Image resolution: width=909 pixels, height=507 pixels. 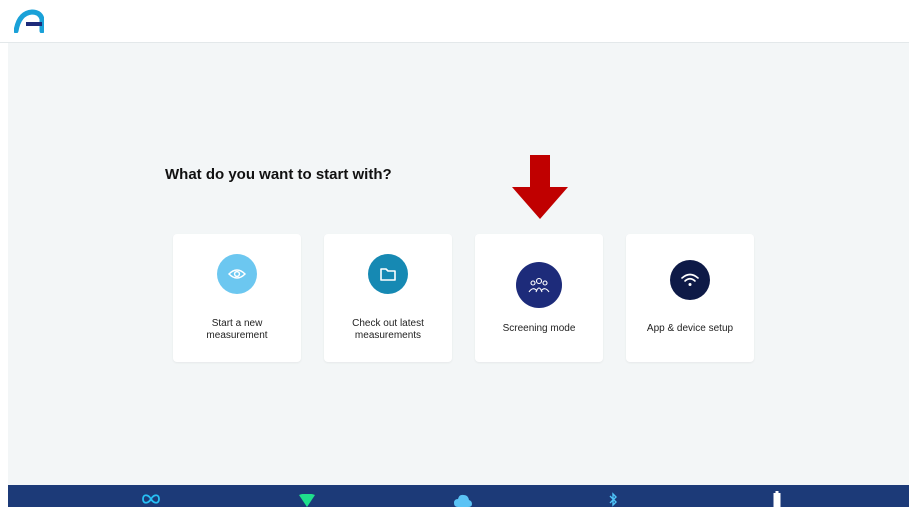 What do you see at coordinates (237, 329) in the screenshot?
I see `card-label: Start a new measurement` at bounding box center [237, 329].